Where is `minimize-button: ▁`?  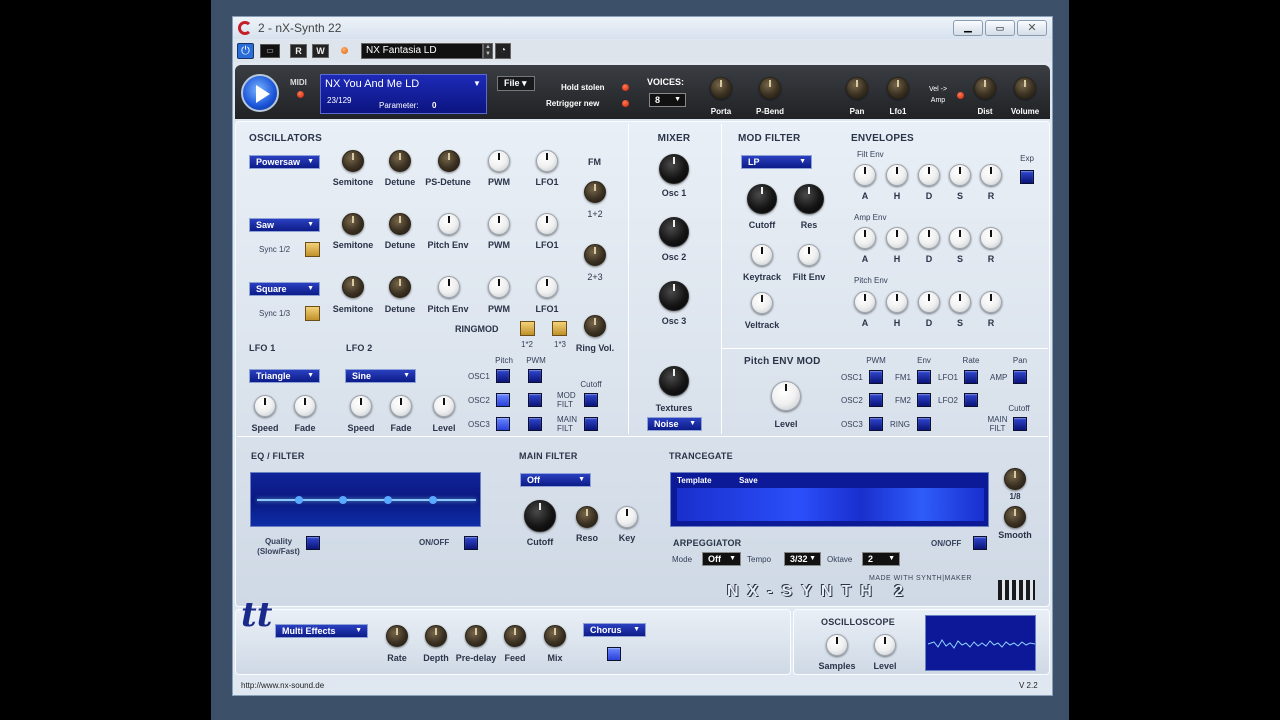 minimize-button: ▁ is located at coordinates (968, 28).